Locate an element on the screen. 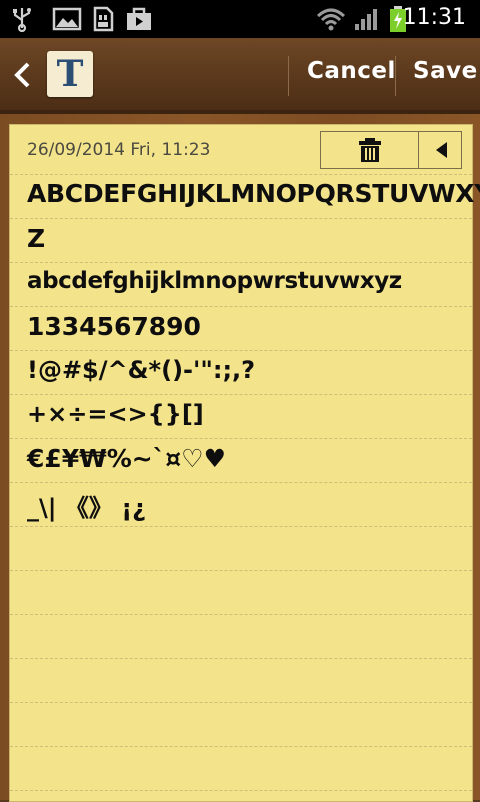  sd-card-icon is located at coordinates (103, 19).